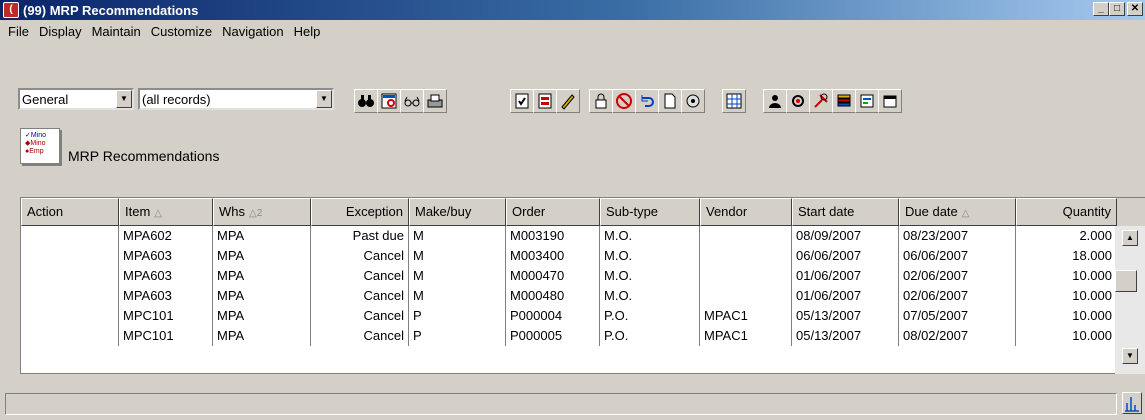 The height and width of the screenshot is (420, 1145). I want to click on column-header-sub-type: Sub-type, so click(650, 212).